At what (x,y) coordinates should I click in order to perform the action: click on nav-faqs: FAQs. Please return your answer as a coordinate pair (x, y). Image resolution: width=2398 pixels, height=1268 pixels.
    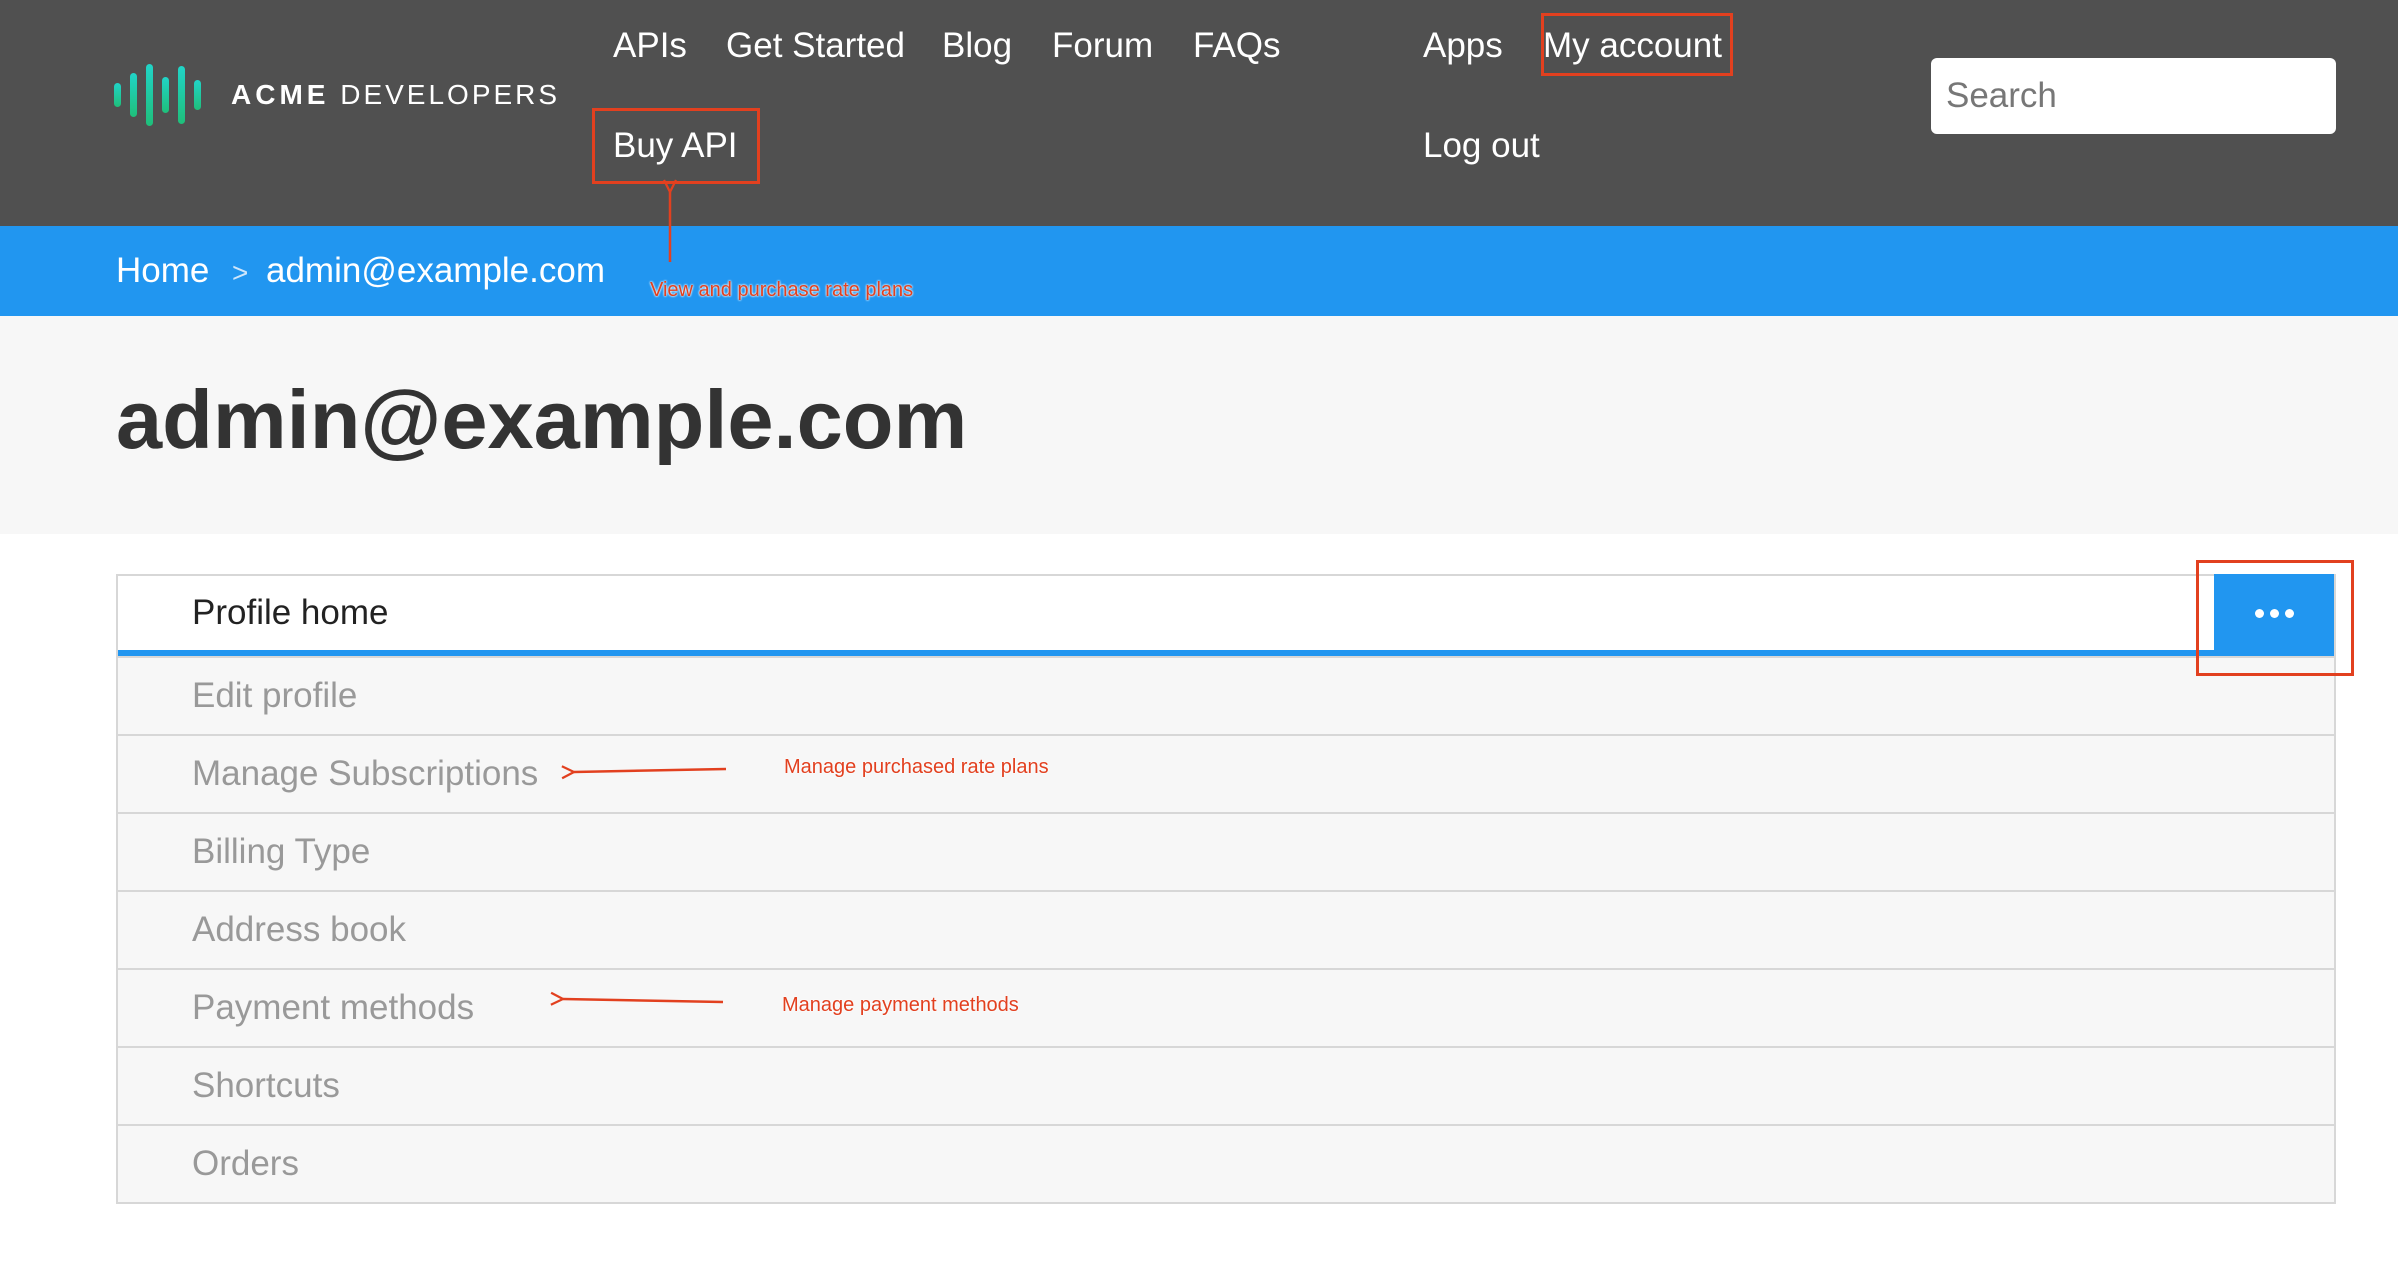
    Looking at the image, I should click on (1237, 46).